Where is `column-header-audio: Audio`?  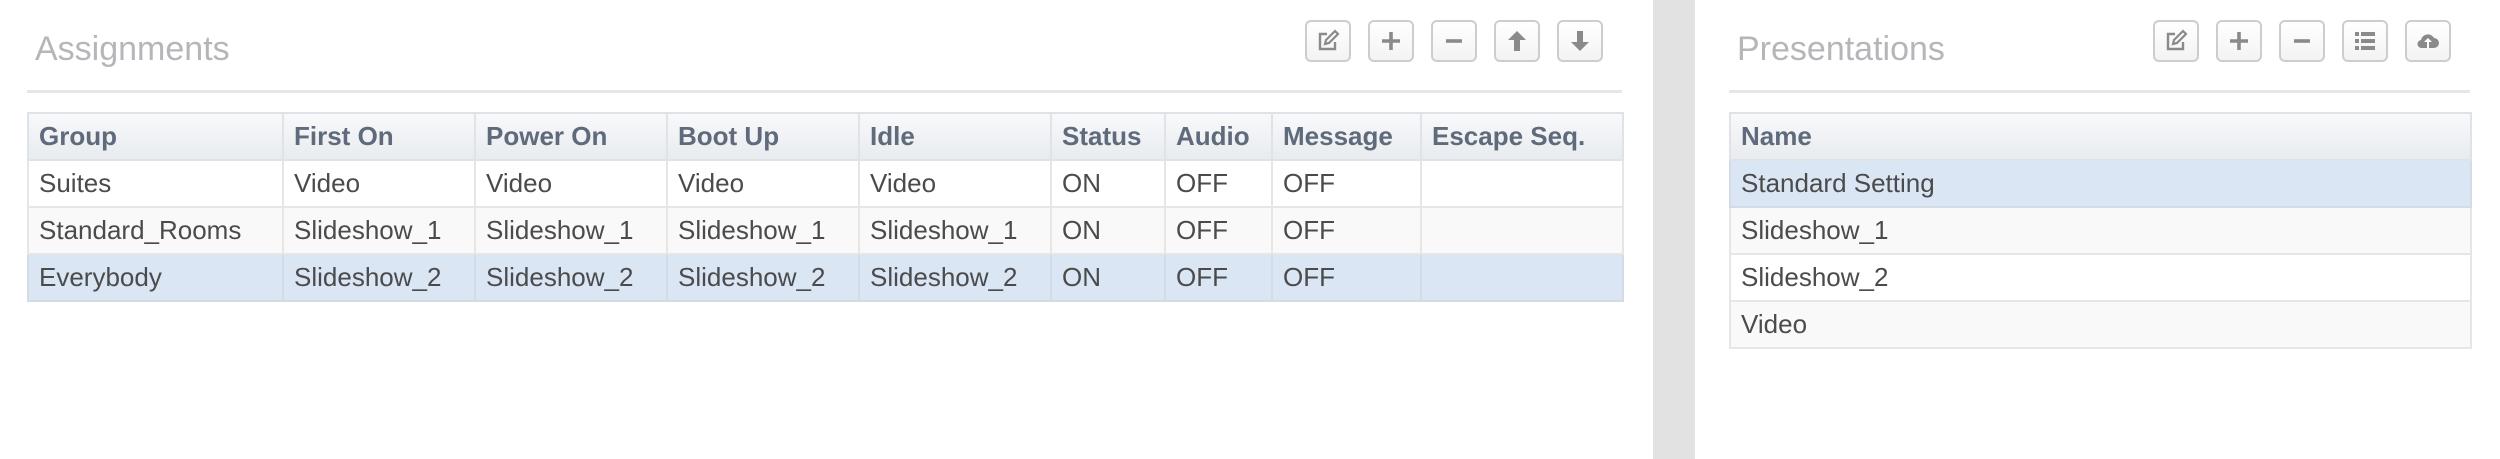 column-header-audio: Audio is located at coordinates (1218, 136).